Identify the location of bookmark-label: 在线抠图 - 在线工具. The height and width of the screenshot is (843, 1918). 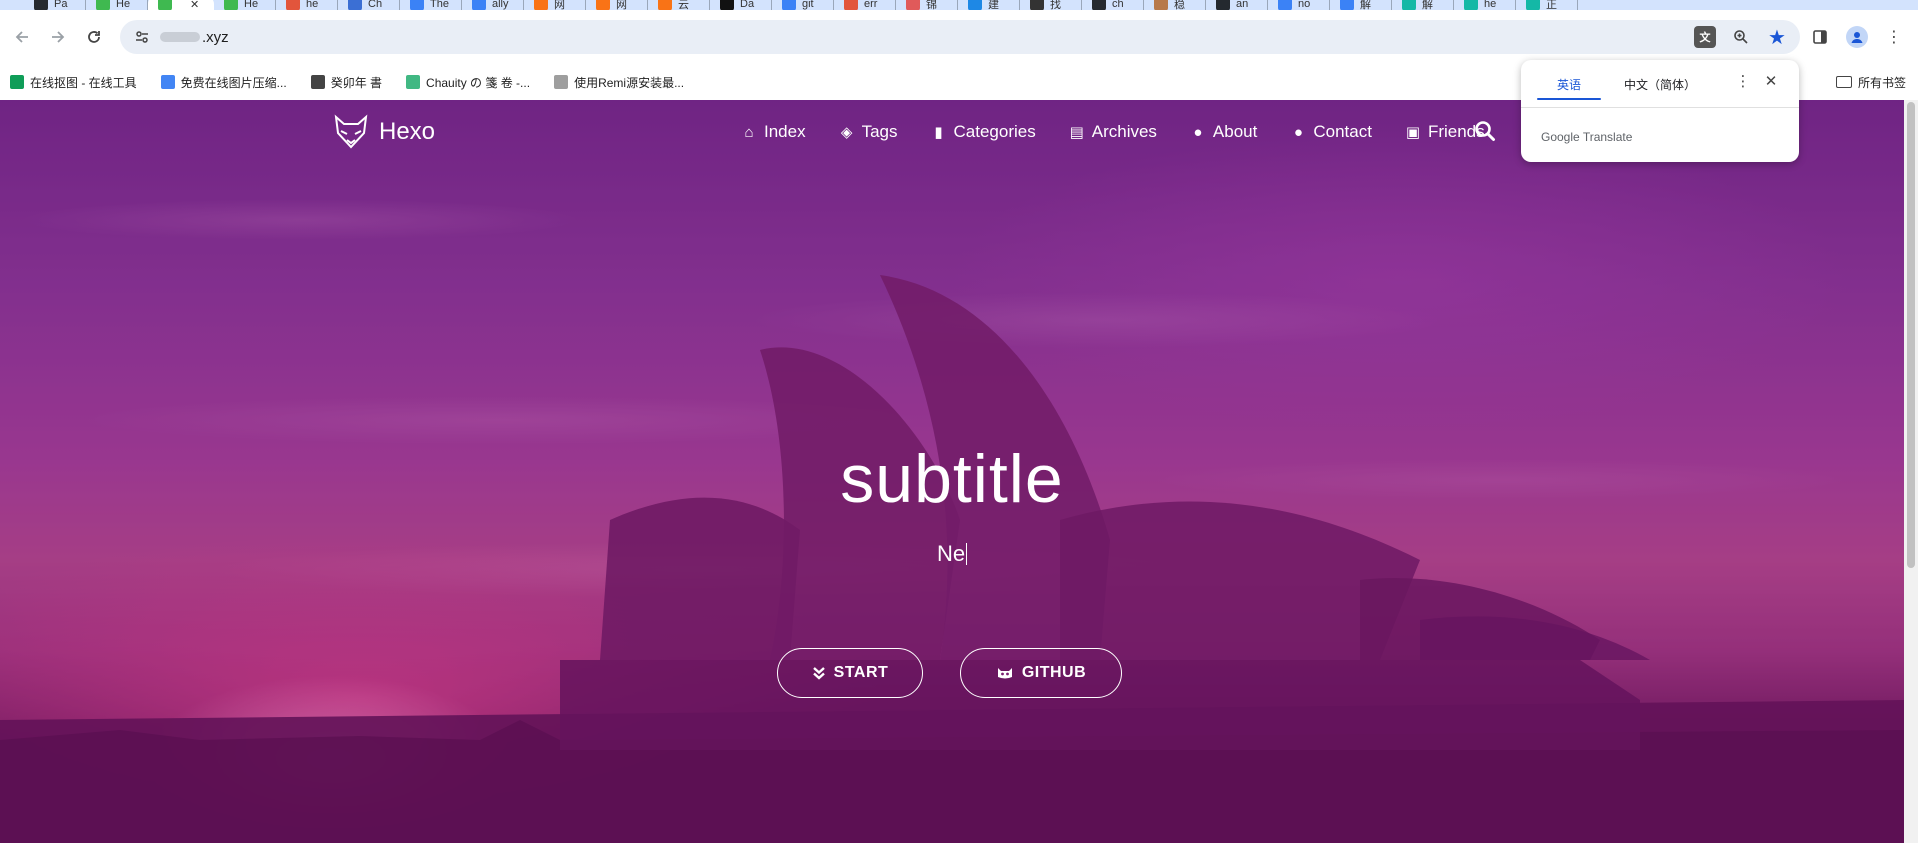
(83, 82).